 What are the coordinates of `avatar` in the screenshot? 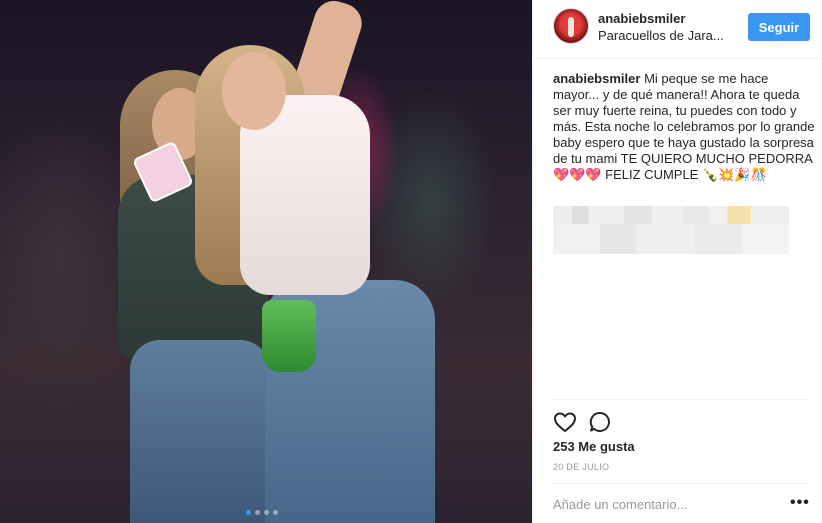 It's located at (571, 26).